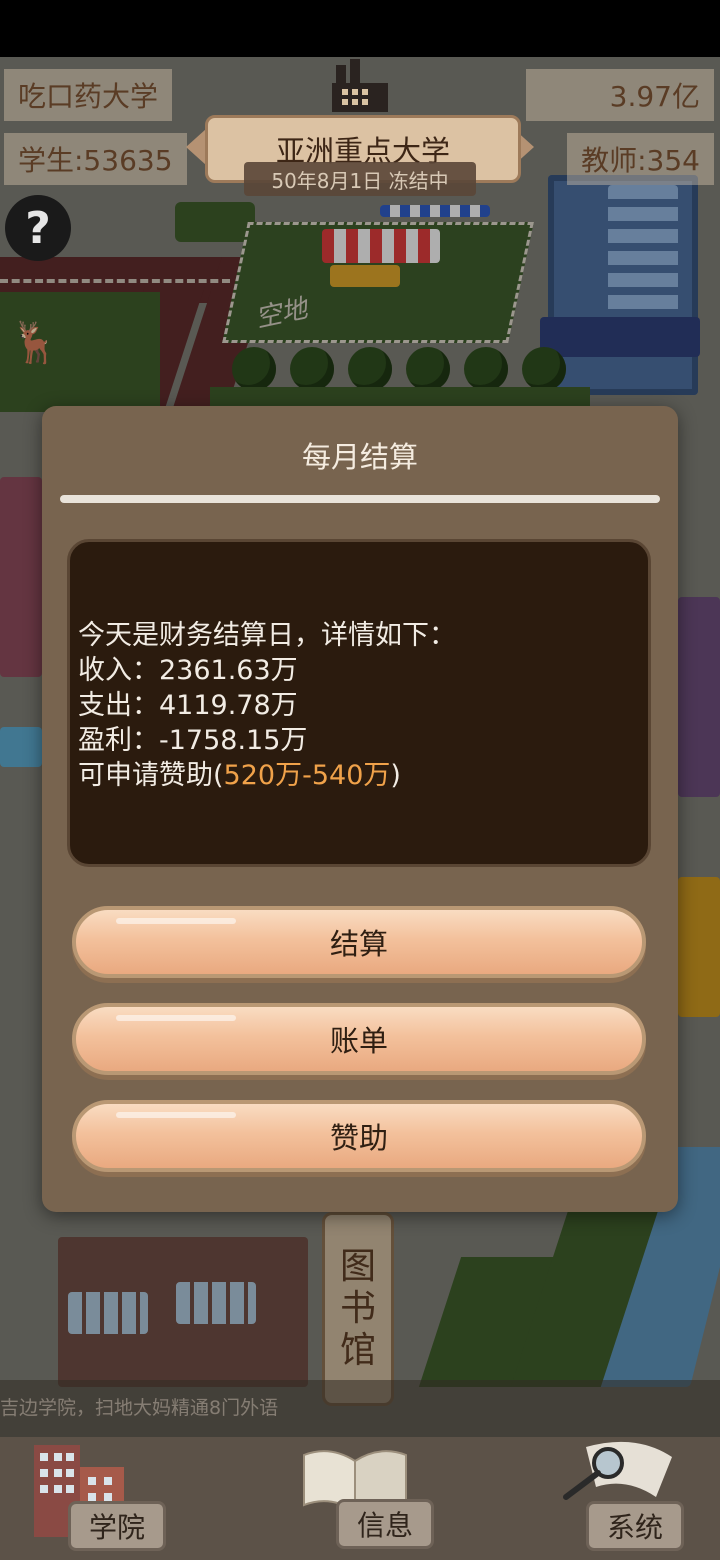 The width and height of the screenshot is (720, 1560). Describe the element at coordinates (627, 1498) in the screenshot. I see `nav-system: 系统` at that location.